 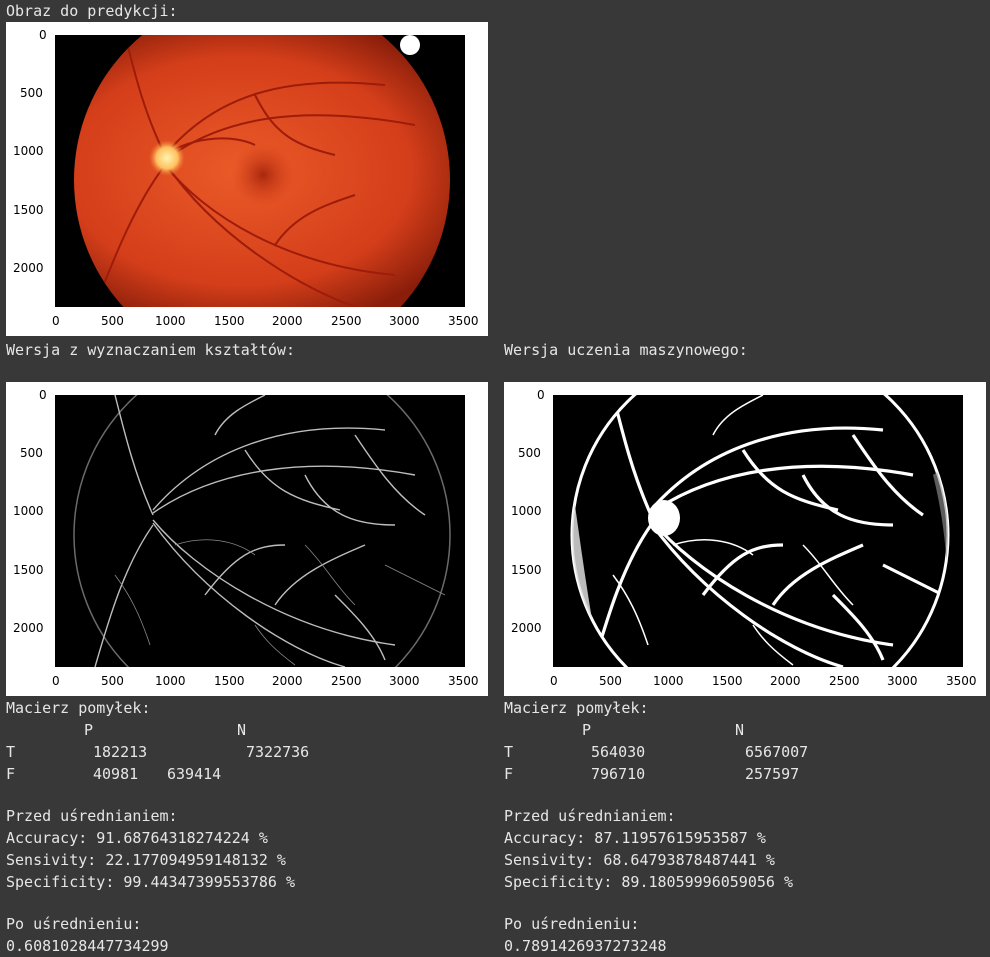 What do you see at coordinates (585, 946) in the screenshot?
I see `after-averaging-value: 0.7891426937273248` at bounding box center [585, 946].